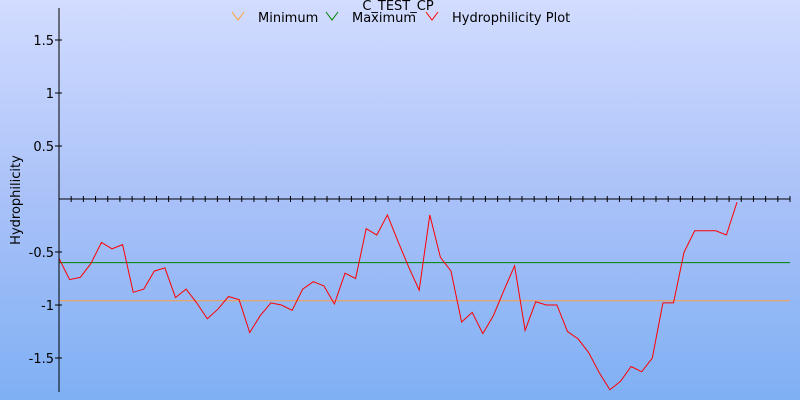 This screenshot has width=800, height=400. Describe the element at coordinates (50, 94) in the screenshot. I see `y-tick-label-1: 1` at that location.